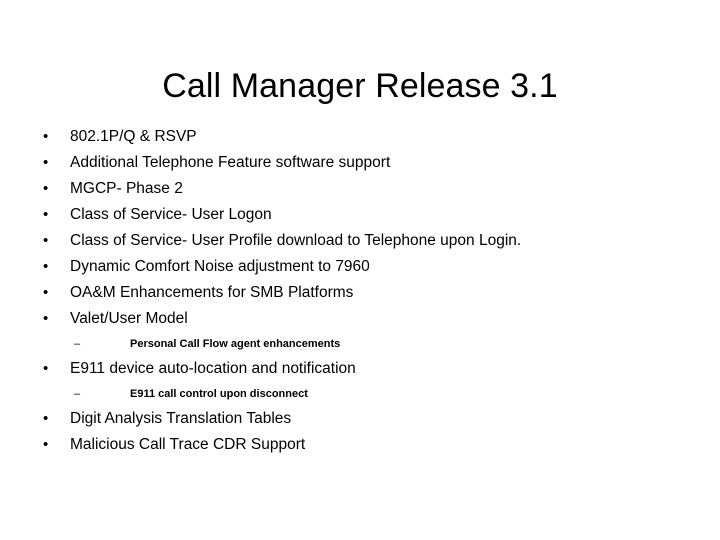 The image size is (720, 540). What do you see at coordinates (212, 292) in the screenshot?
I see `bullet-text: OA&M Enhancements for SMB Platforms` at bounding box center [212, 292].